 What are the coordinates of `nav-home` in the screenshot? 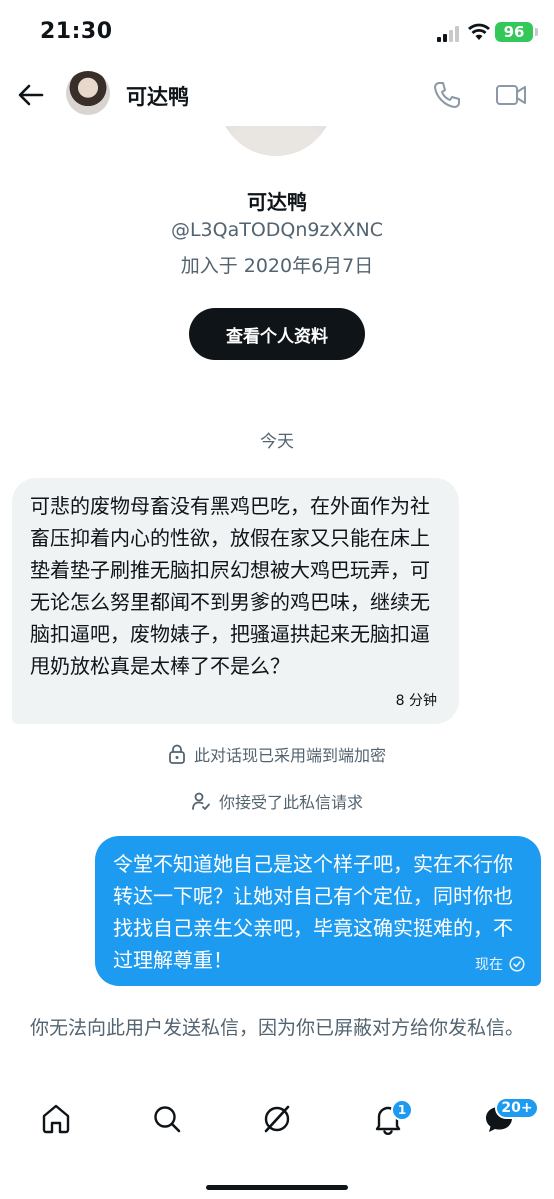 It's located at (56, 1119).